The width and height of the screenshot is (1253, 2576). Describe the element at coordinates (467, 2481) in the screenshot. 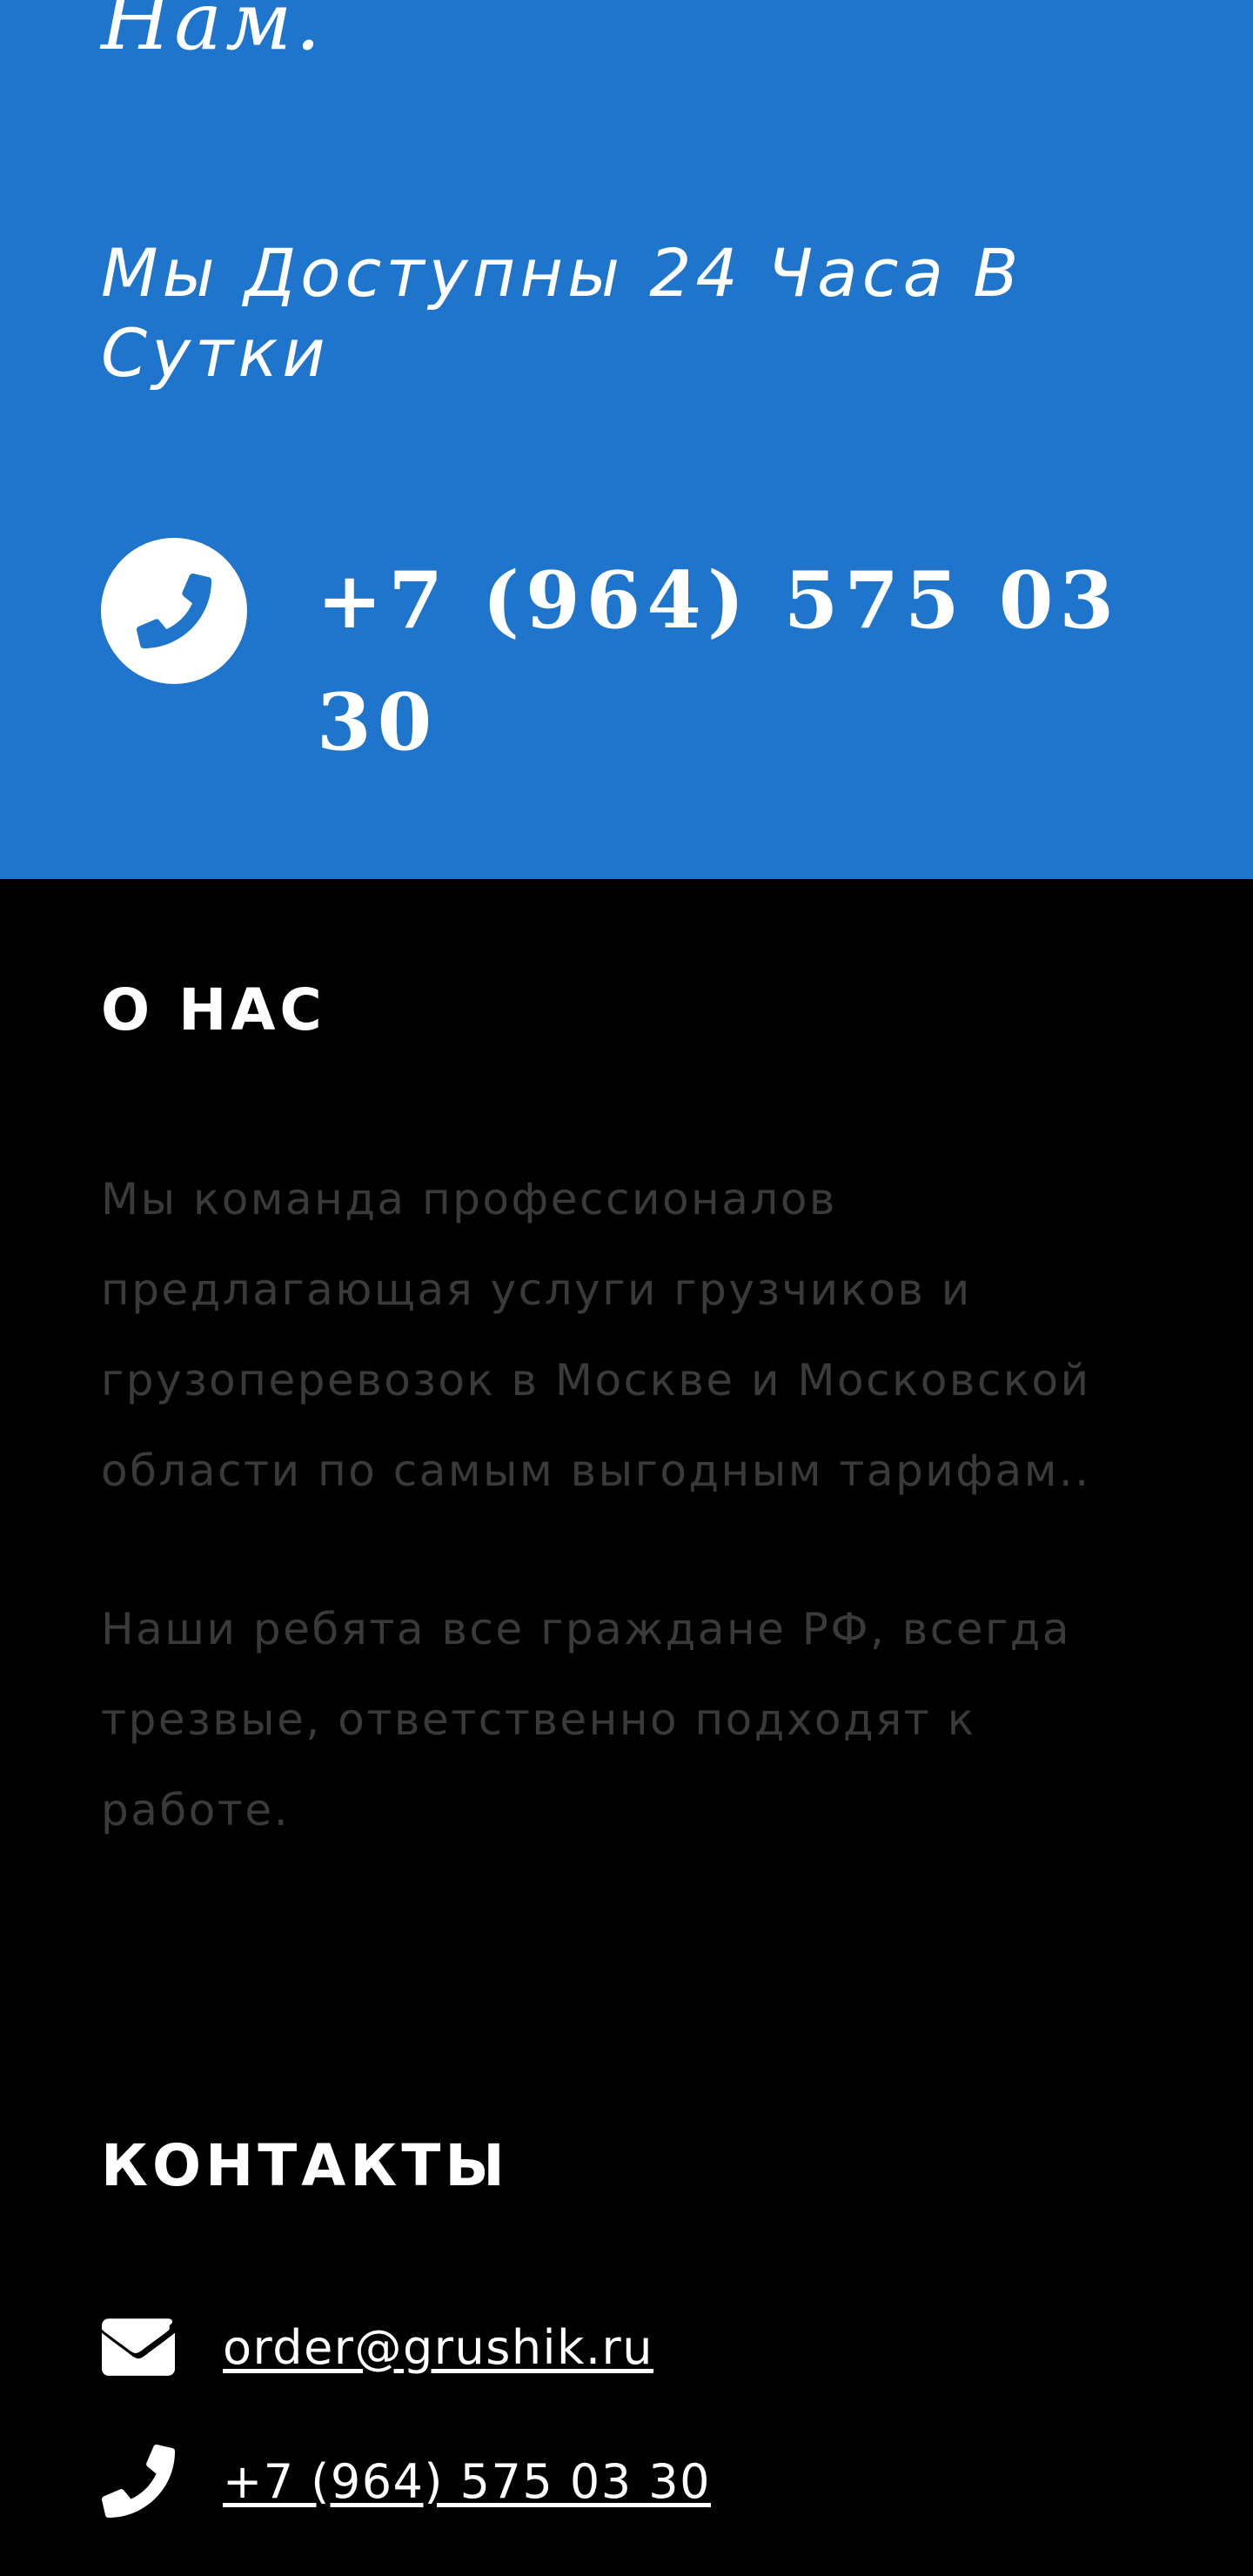

I see `phone-link: +7 (964) 575 03 30` at that location.